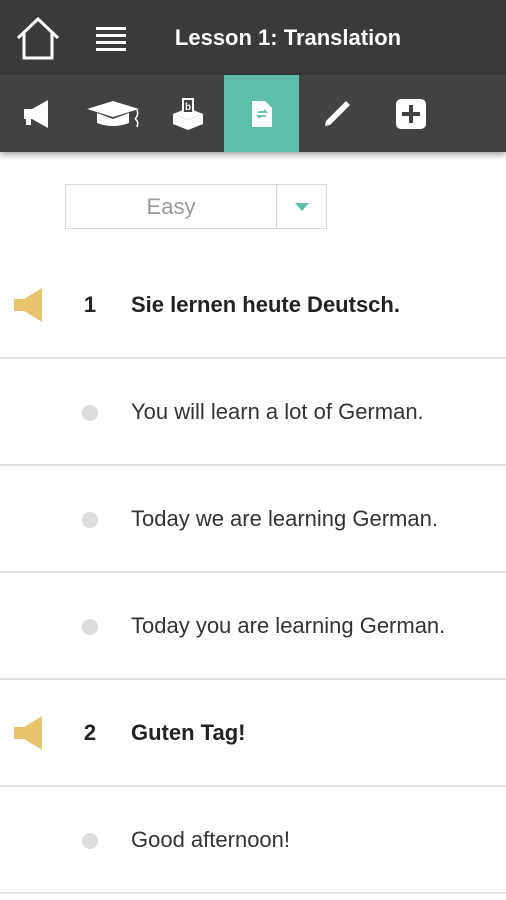 The height and width of the screenshot is (900, 506). I want to click on answer-text: Today we are learning German., so click(284, 518).